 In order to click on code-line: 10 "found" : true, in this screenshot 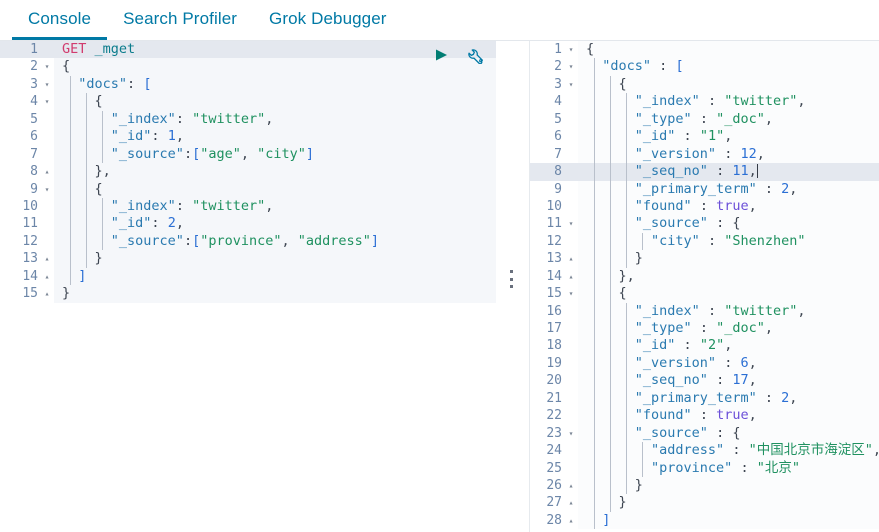, I will do `click(704, 206)`.